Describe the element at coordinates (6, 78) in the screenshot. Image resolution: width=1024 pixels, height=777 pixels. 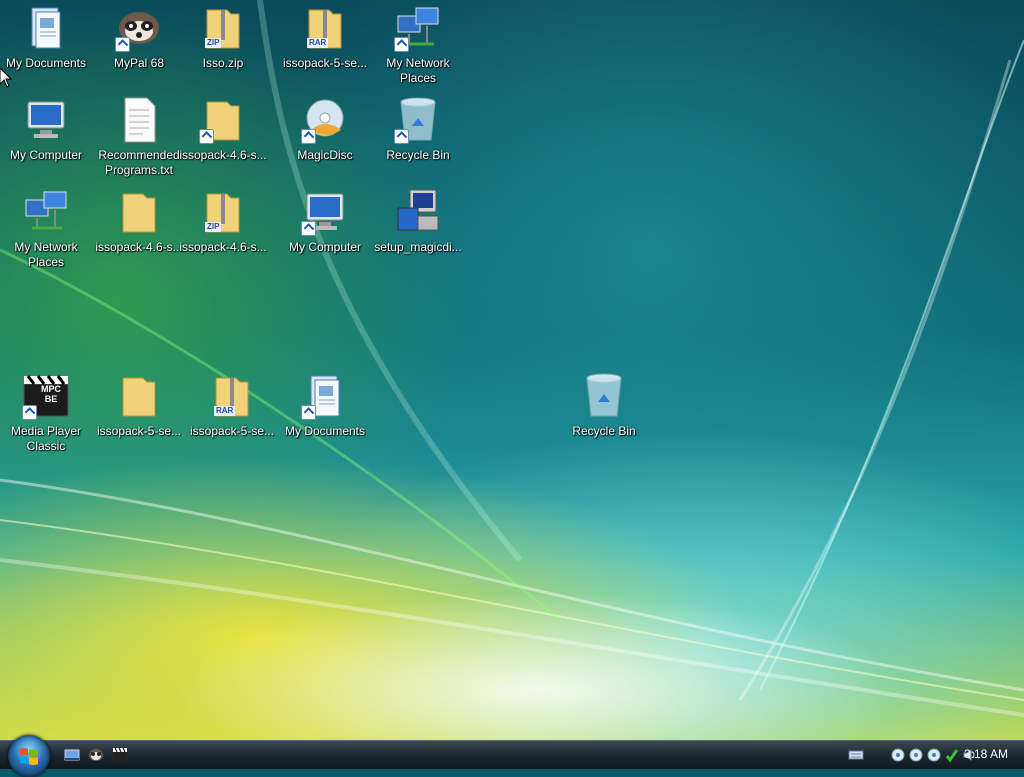
I see `mouse-cursor-icon` at that location.